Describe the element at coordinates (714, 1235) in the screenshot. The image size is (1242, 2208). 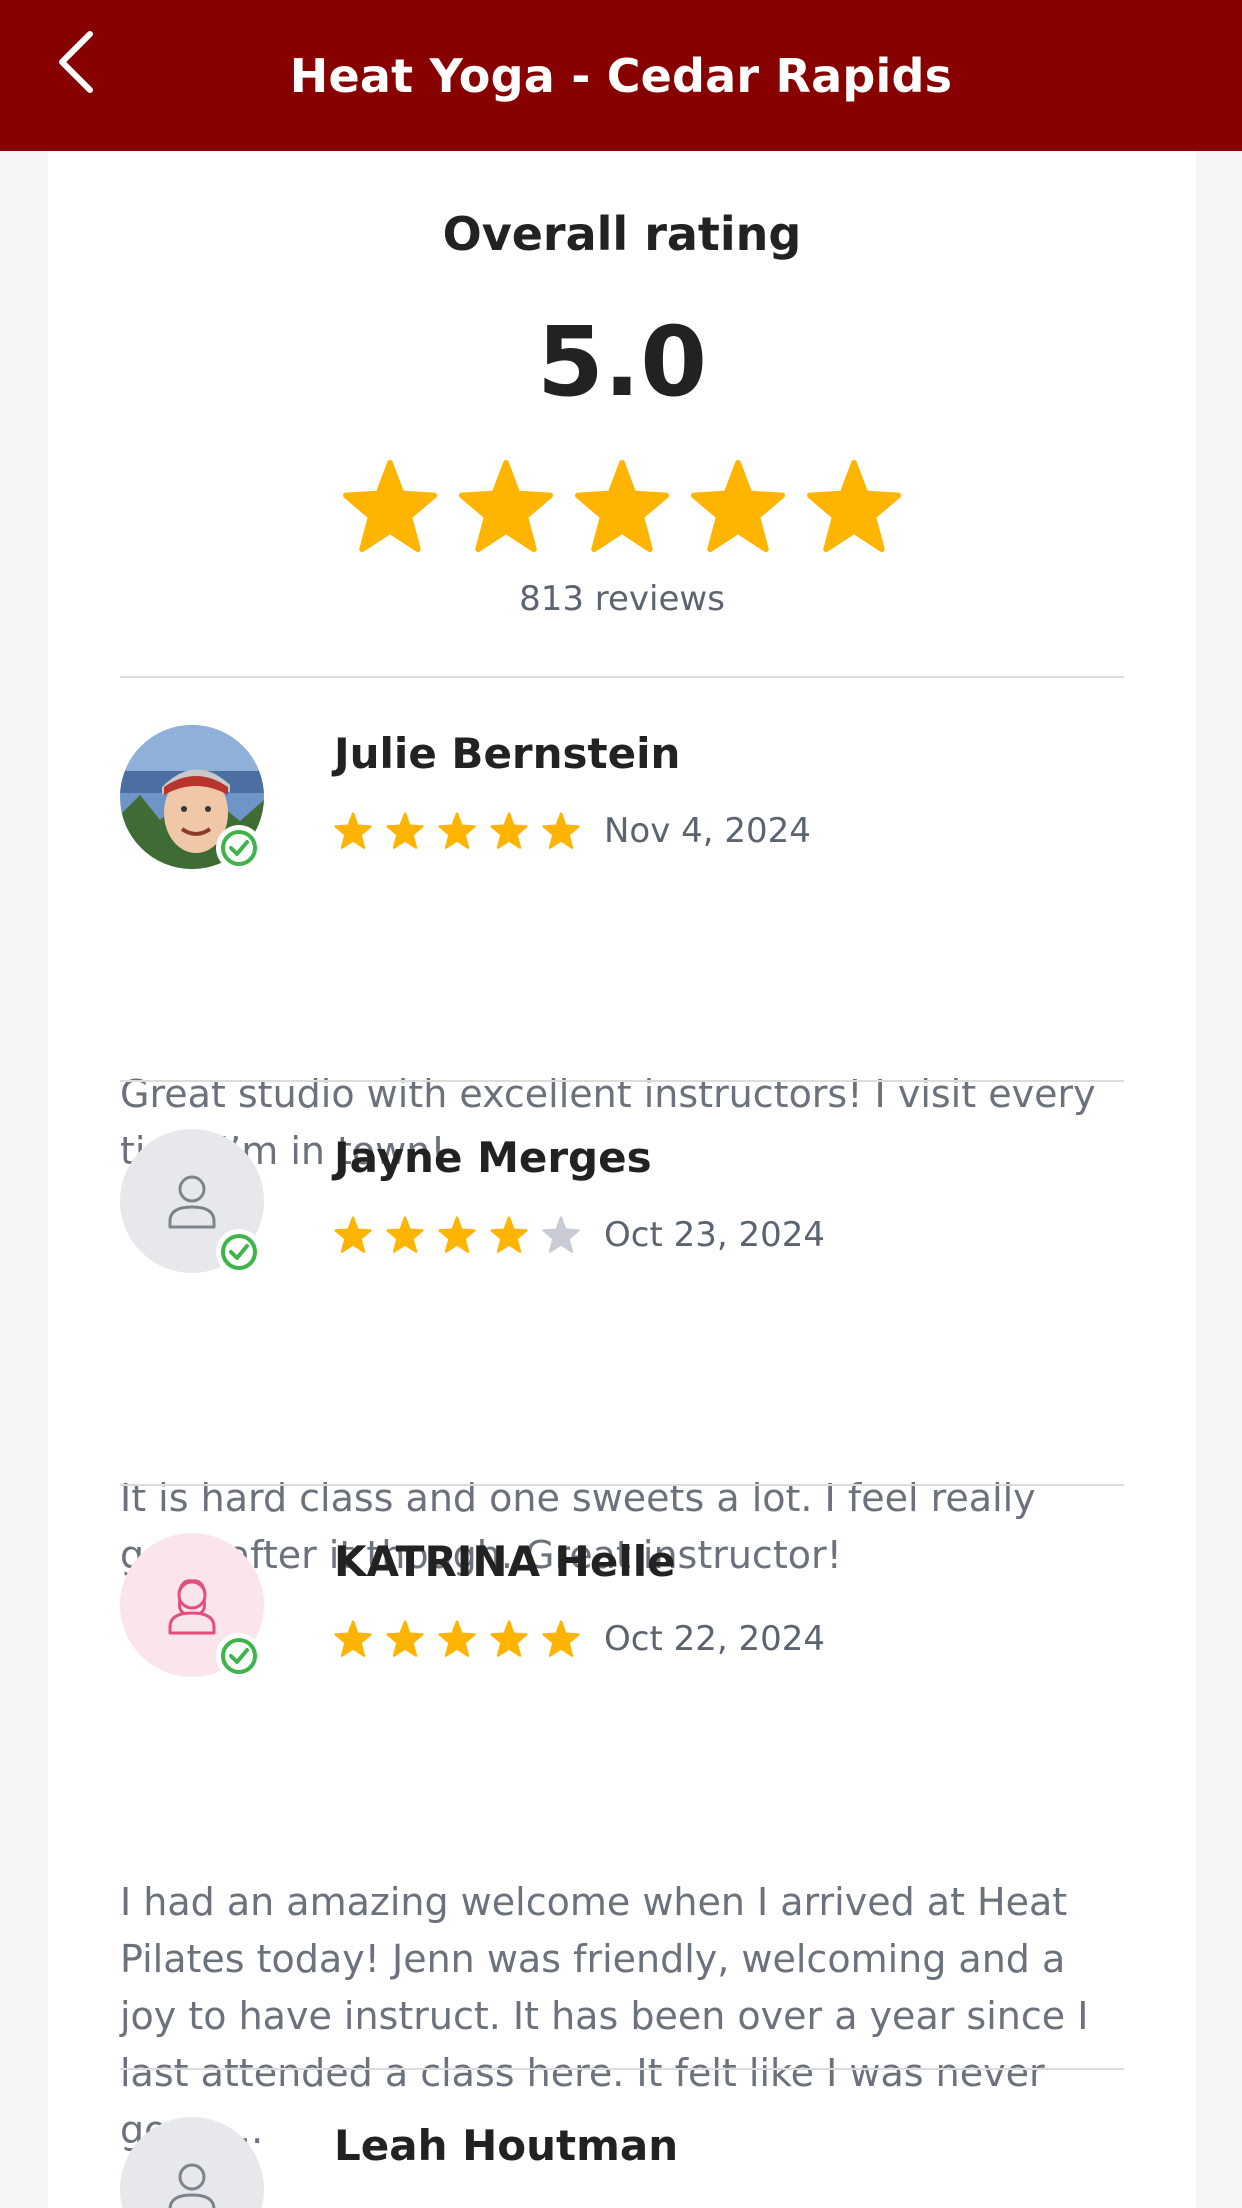
I see `review-date: Oct 23, 2024` at that location.